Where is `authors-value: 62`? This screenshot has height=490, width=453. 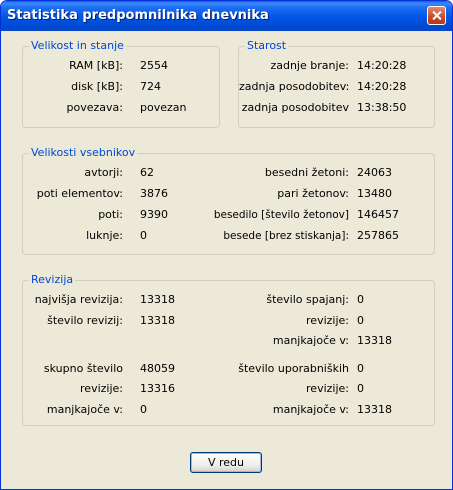 authors-value: 62 is located at coordinates (147, 172).